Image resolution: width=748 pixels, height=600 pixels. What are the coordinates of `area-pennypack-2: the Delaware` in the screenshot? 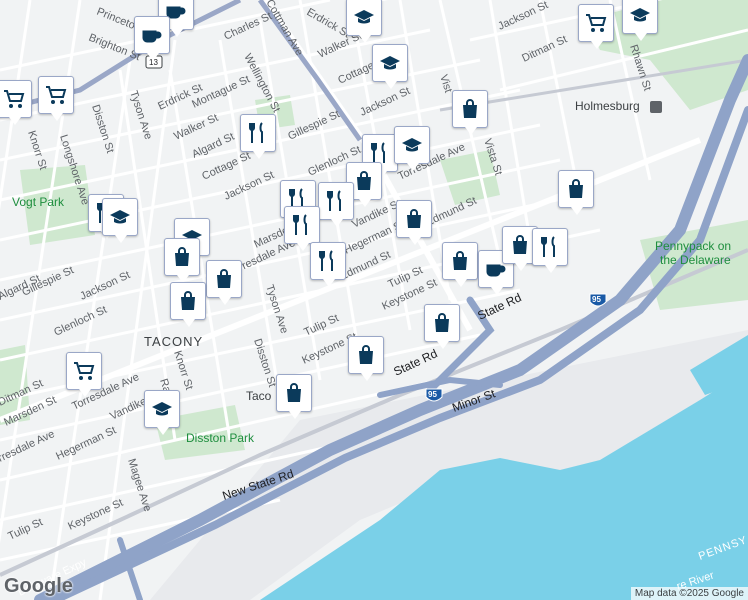 It's located at (695, 260).